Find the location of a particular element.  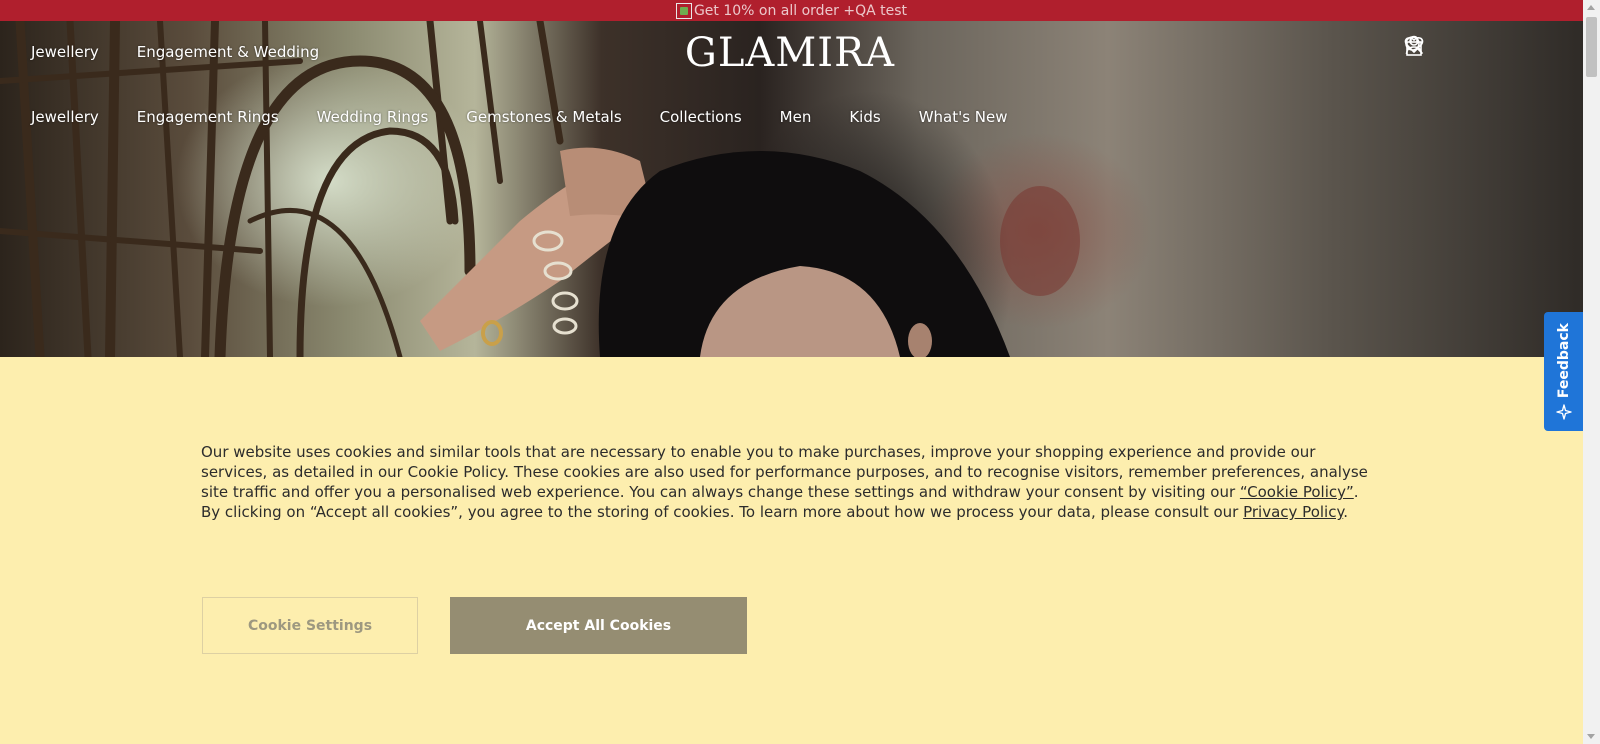

main-nav-men: Men is located at coordinates (796, 117).